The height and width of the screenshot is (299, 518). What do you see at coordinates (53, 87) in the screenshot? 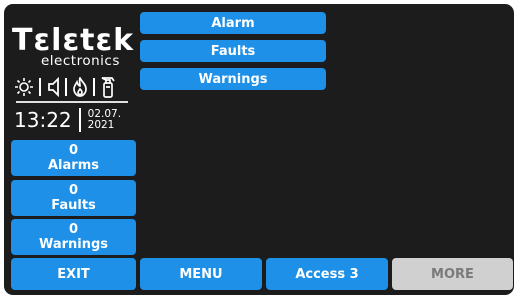
I see `speaker-icon` at bounding box center [53, 87].